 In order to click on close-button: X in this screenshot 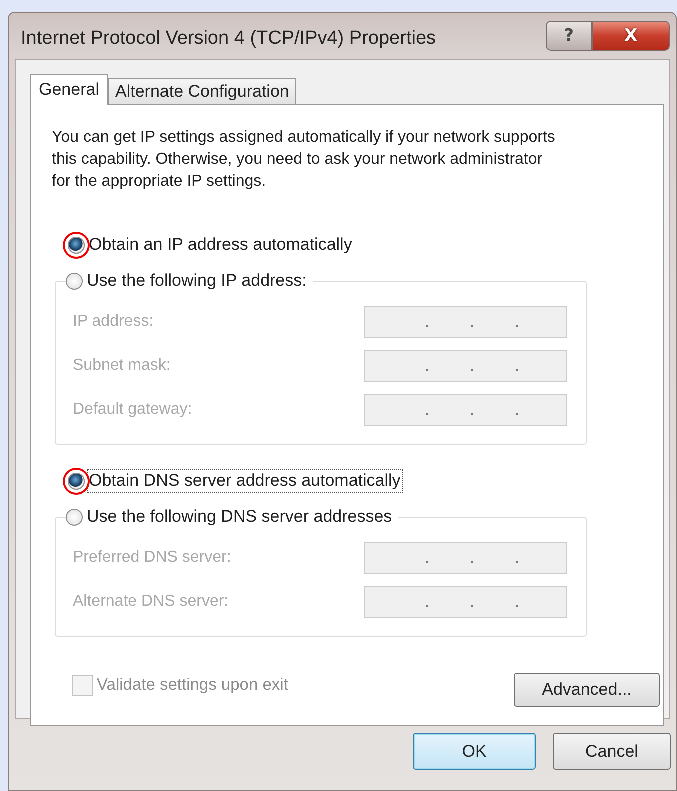, I will do `click(631, 36)`.